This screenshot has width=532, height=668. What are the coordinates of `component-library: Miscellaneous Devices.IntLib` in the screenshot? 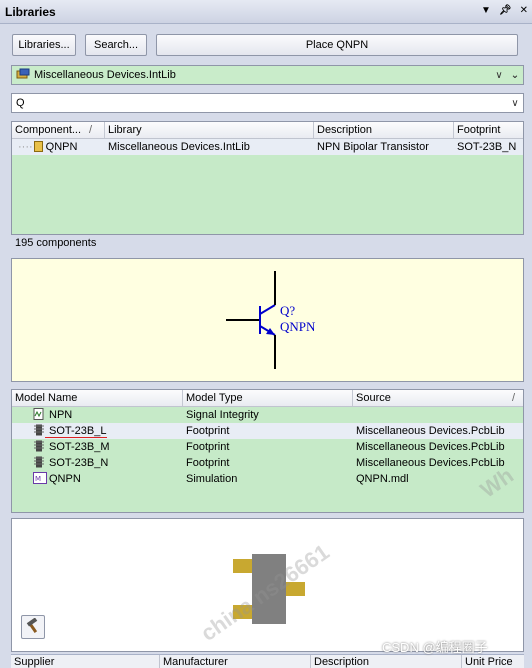 It's located at (179, 147).